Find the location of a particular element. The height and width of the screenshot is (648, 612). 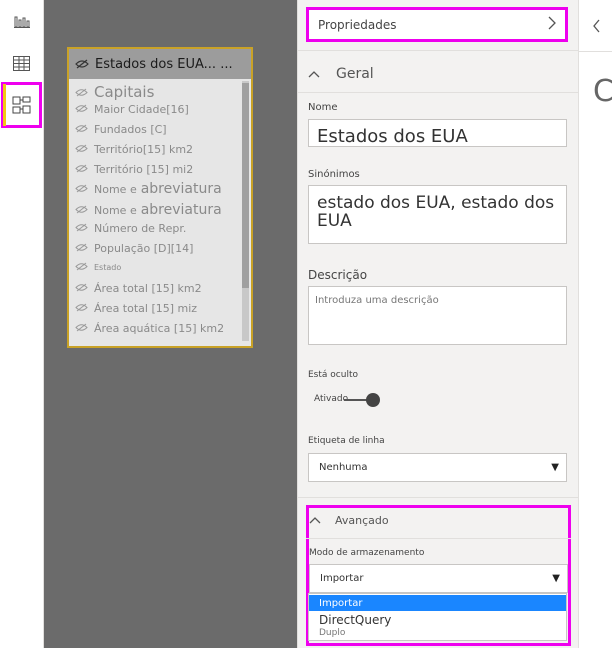

chevron-left-icon is located at coordinates (595, 25).